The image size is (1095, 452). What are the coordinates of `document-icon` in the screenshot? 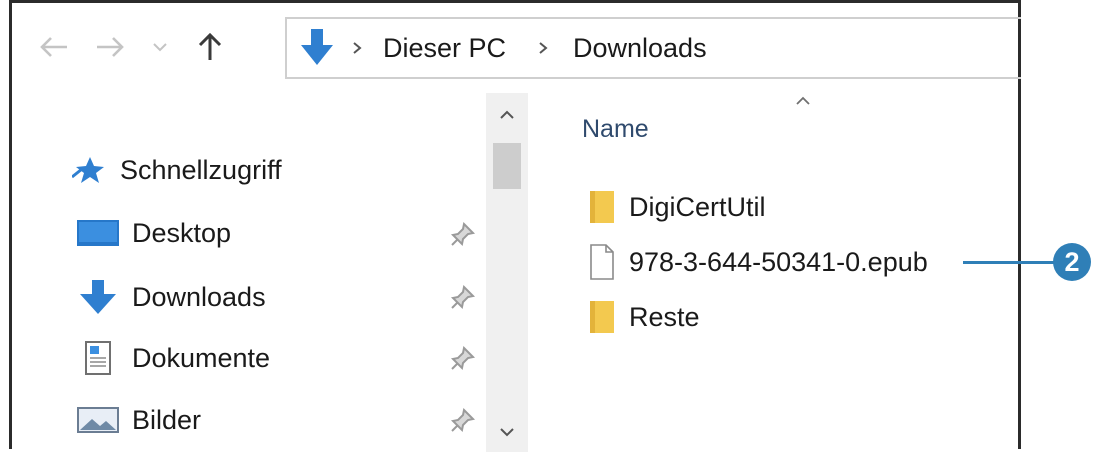 It's located at (98, 358).